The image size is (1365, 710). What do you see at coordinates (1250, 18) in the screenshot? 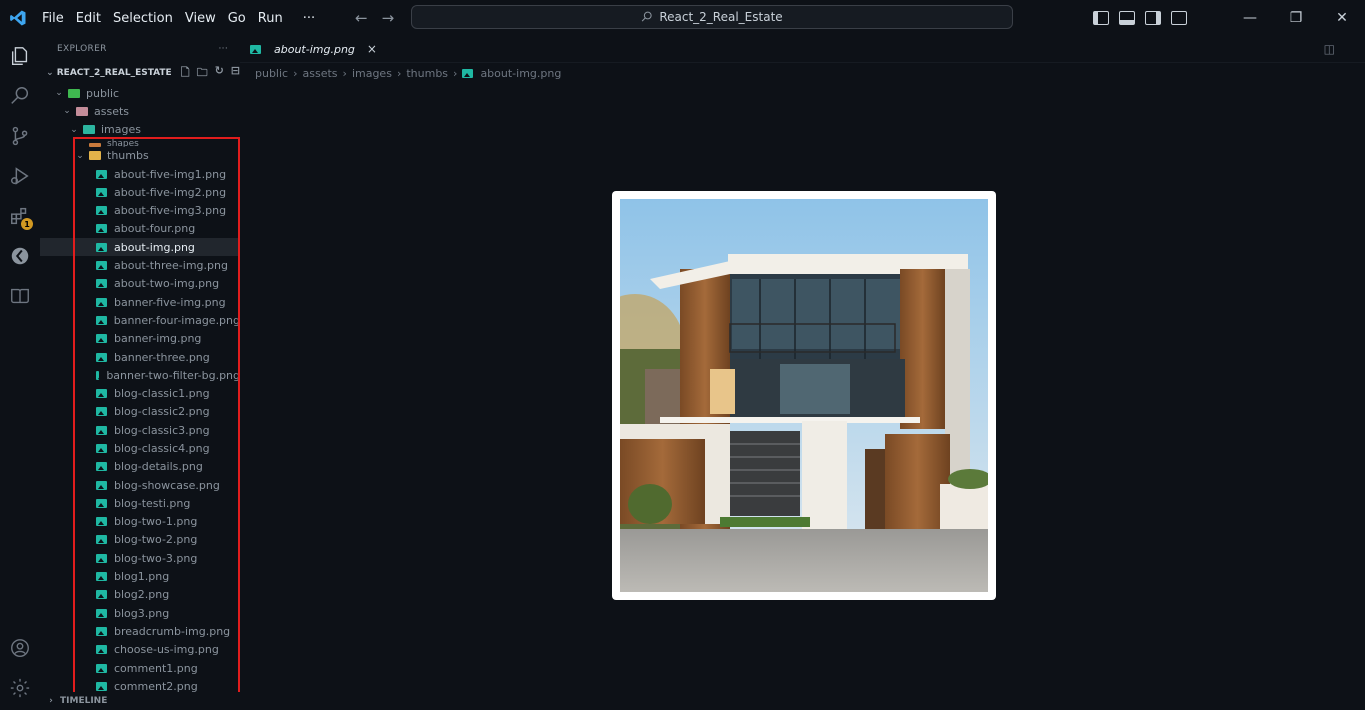
I see `minimize-icon: —` at bounding box center [1250, 18].